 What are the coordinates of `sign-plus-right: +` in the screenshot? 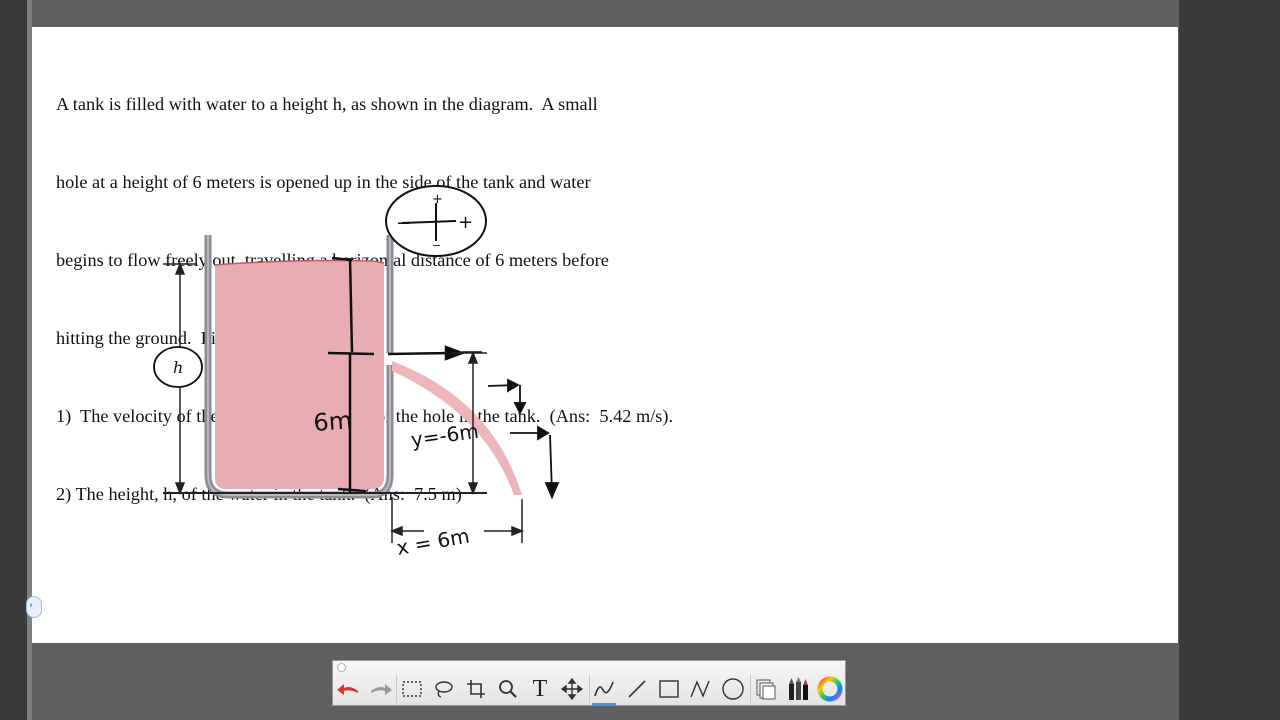 It's located at (465, 222).